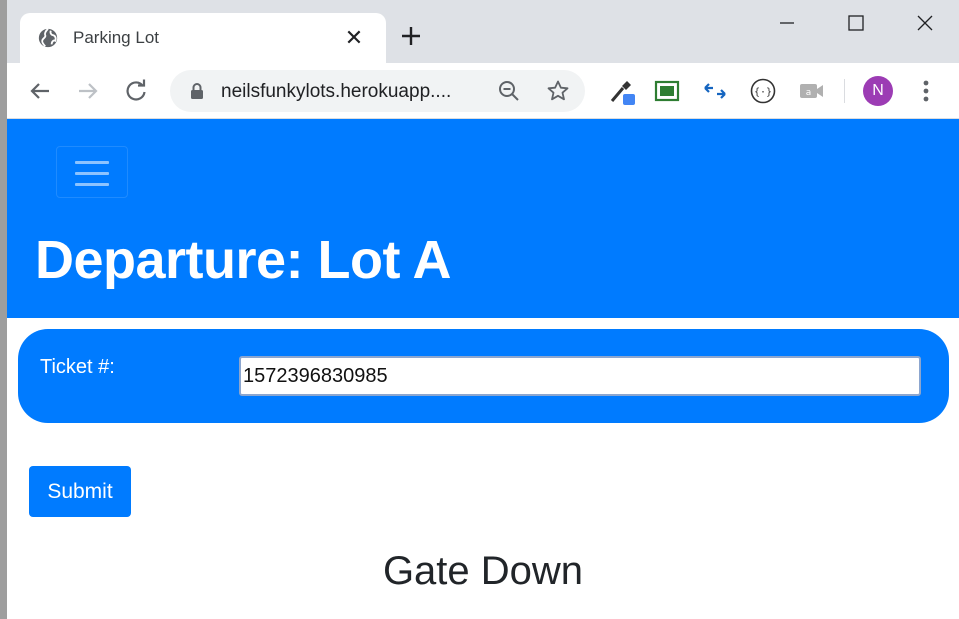 The image size is (959, 619). I want to click on forward-arrow-icon, so click(88, 91).